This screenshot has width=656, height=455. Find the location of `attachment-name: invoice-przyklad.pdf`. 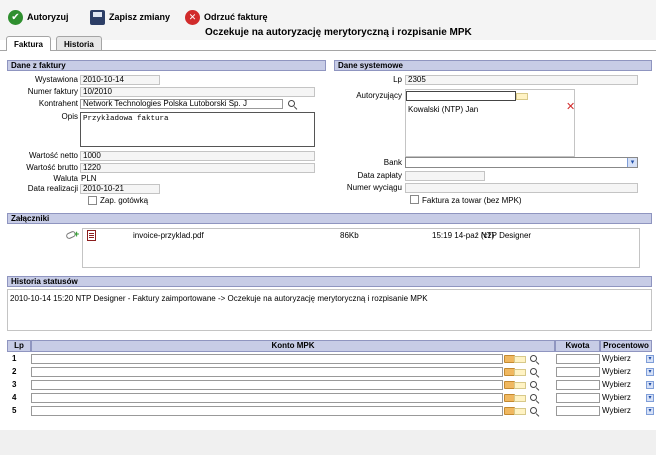

attachment-name: invoice-przyklad.pdf is located at coordinates (168, 235).